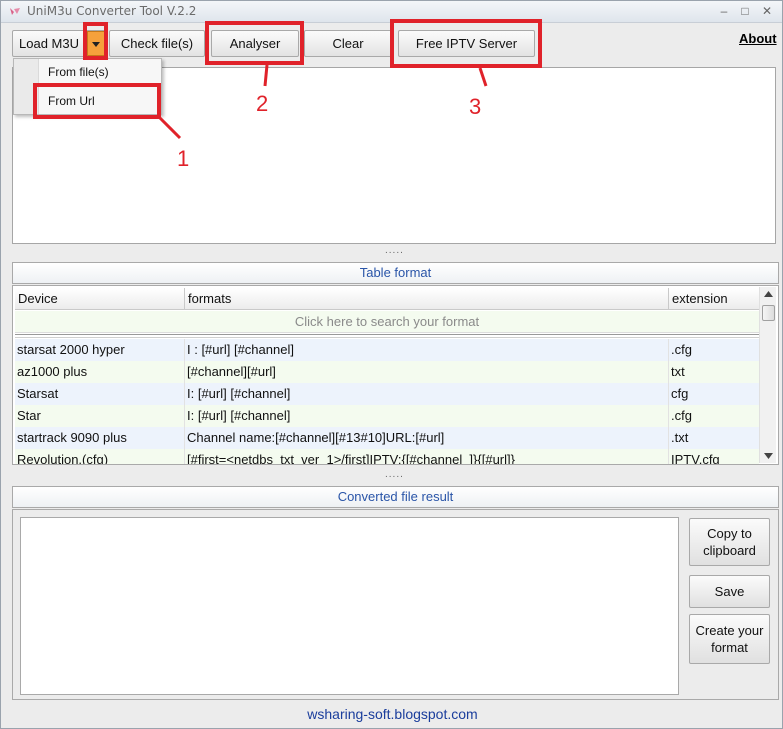 This screenshot has height=729, width=783. What do you see at coordinates (680, 393) in the screenshot?
I see `cell-extension: cfg` at bounding box center [680, 393].